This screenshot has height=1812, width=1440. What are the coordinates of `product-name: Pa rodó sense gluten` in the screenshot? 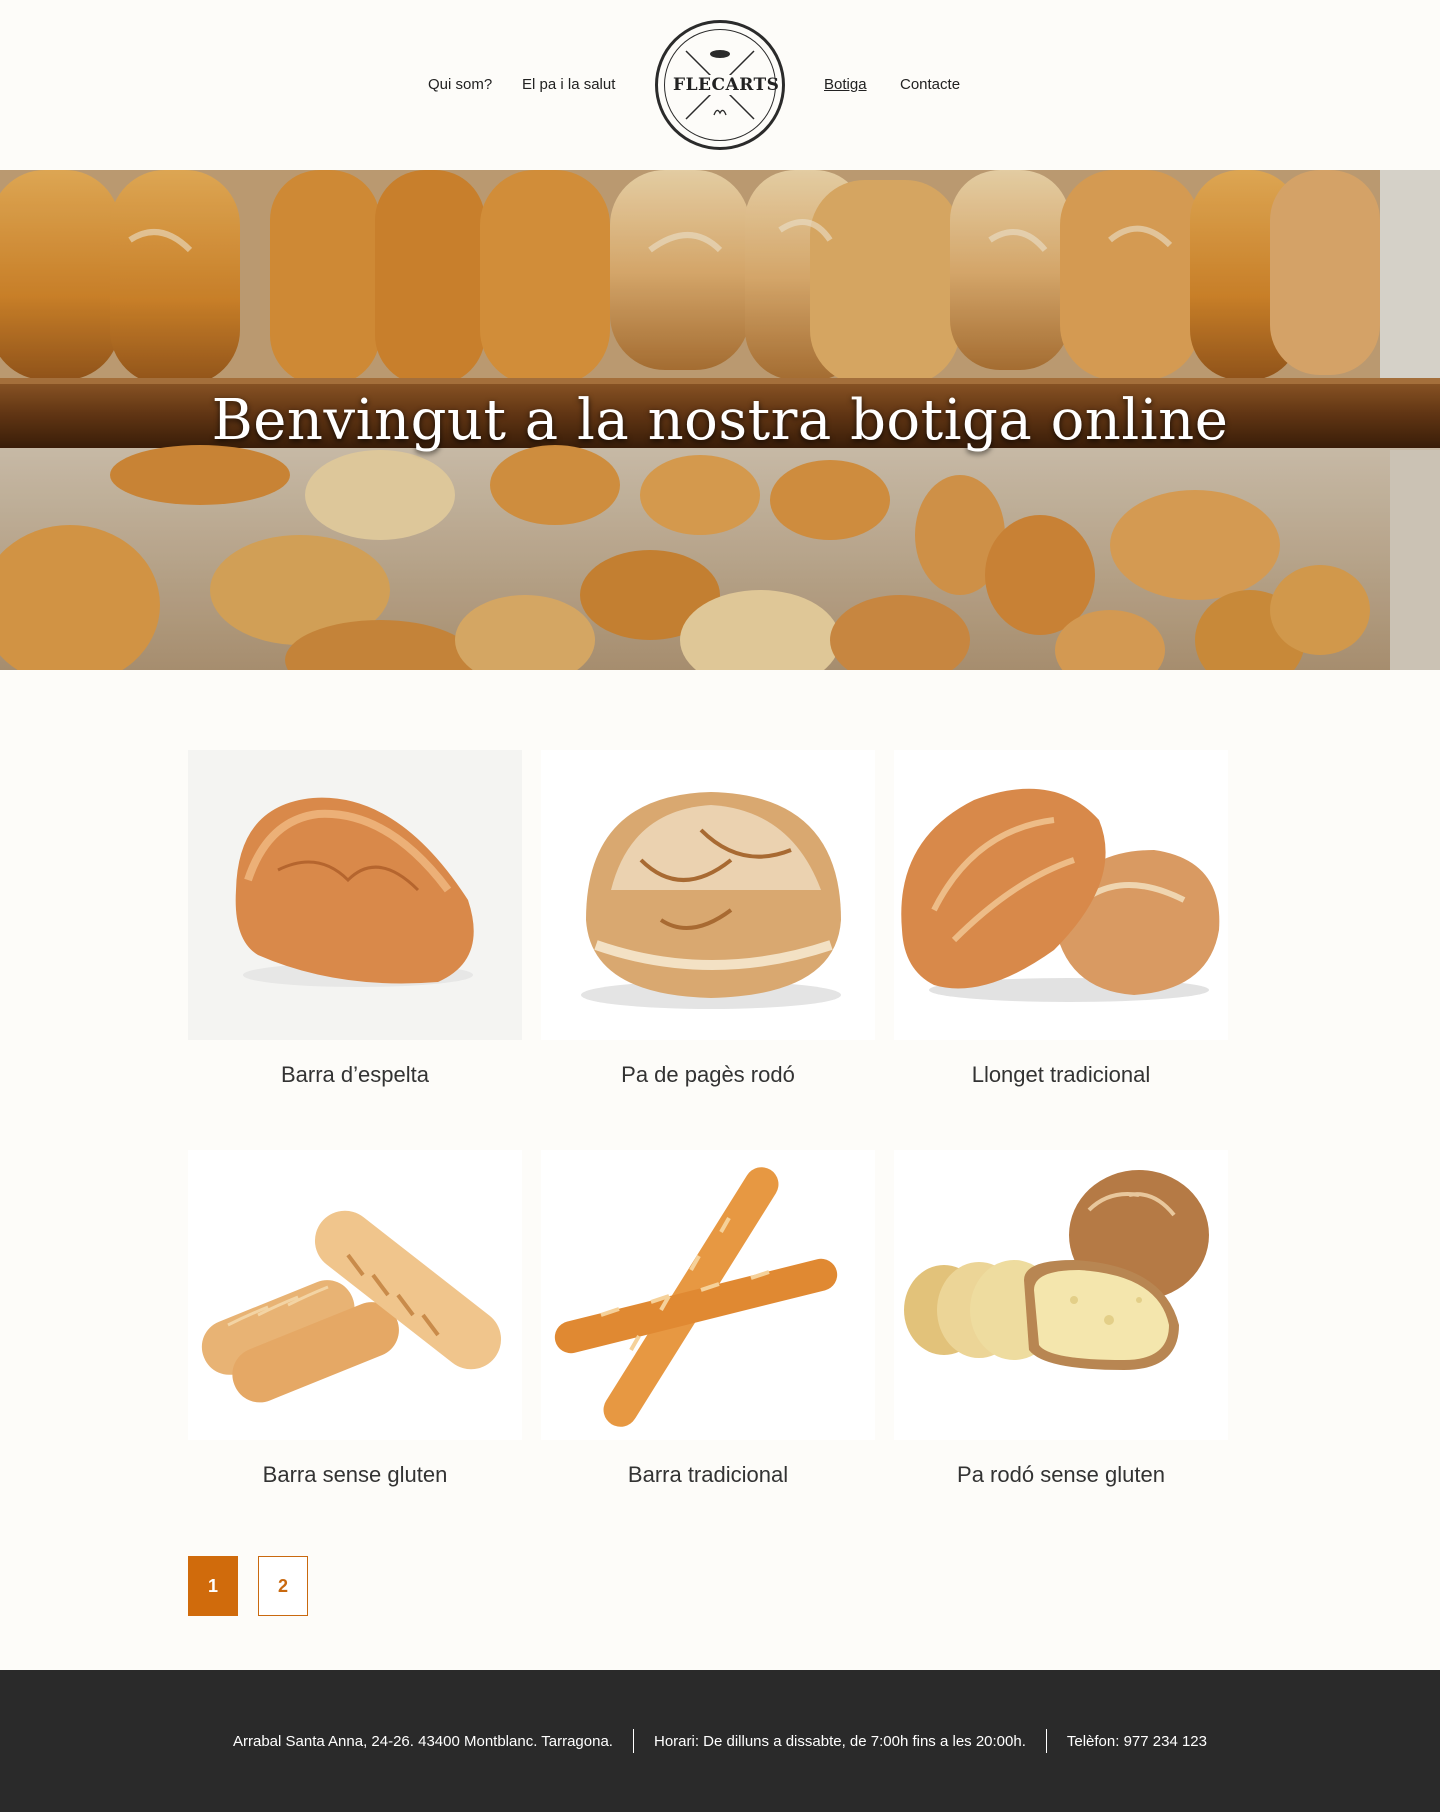 It's located at (1061, 1479).